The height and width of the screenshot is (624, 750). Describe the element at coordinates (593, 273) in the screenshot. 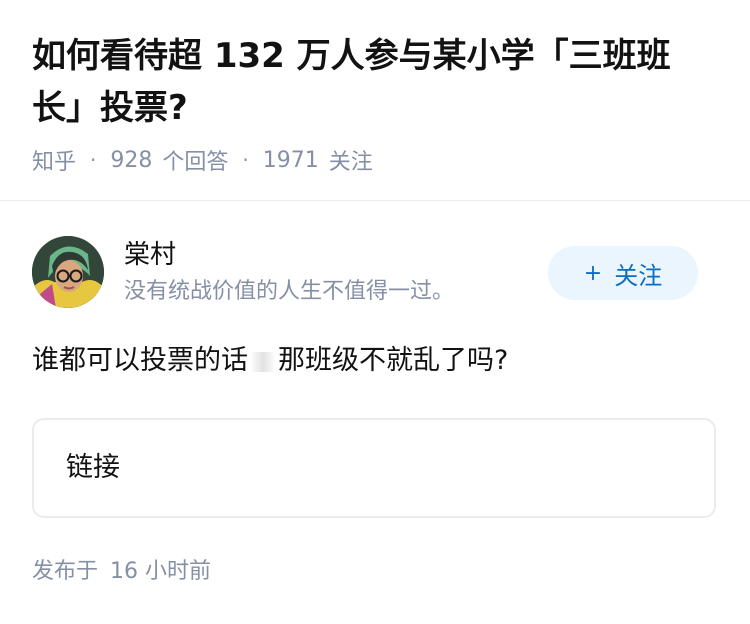

I see `plus-icon: +` at that location.